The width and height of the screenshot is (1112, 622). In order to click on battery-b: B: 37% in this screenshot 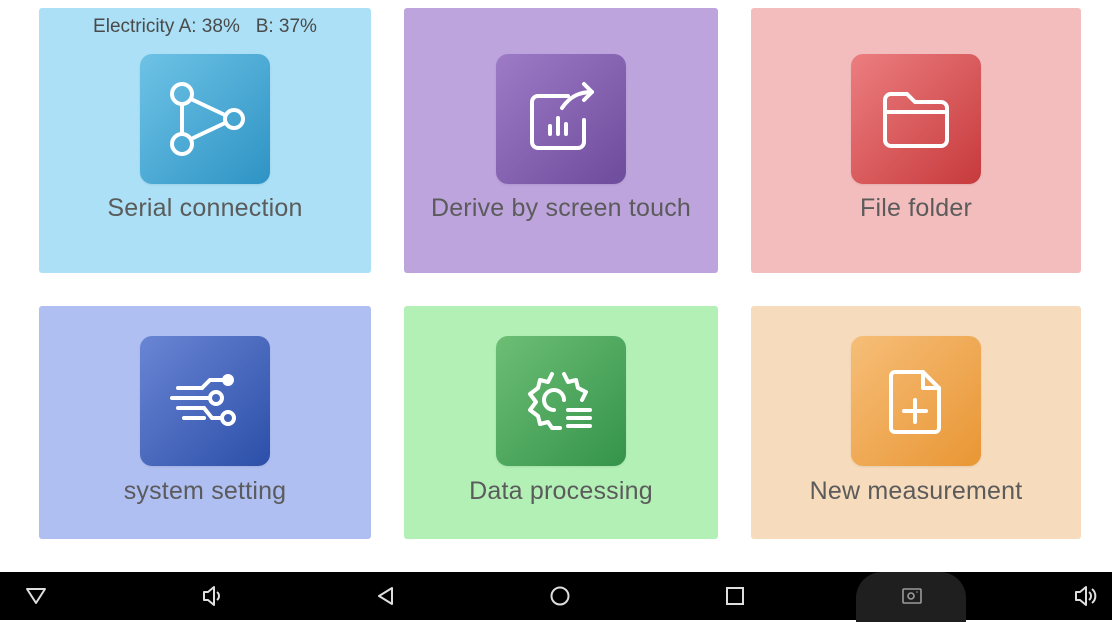, I will do `click(286, 26)`.